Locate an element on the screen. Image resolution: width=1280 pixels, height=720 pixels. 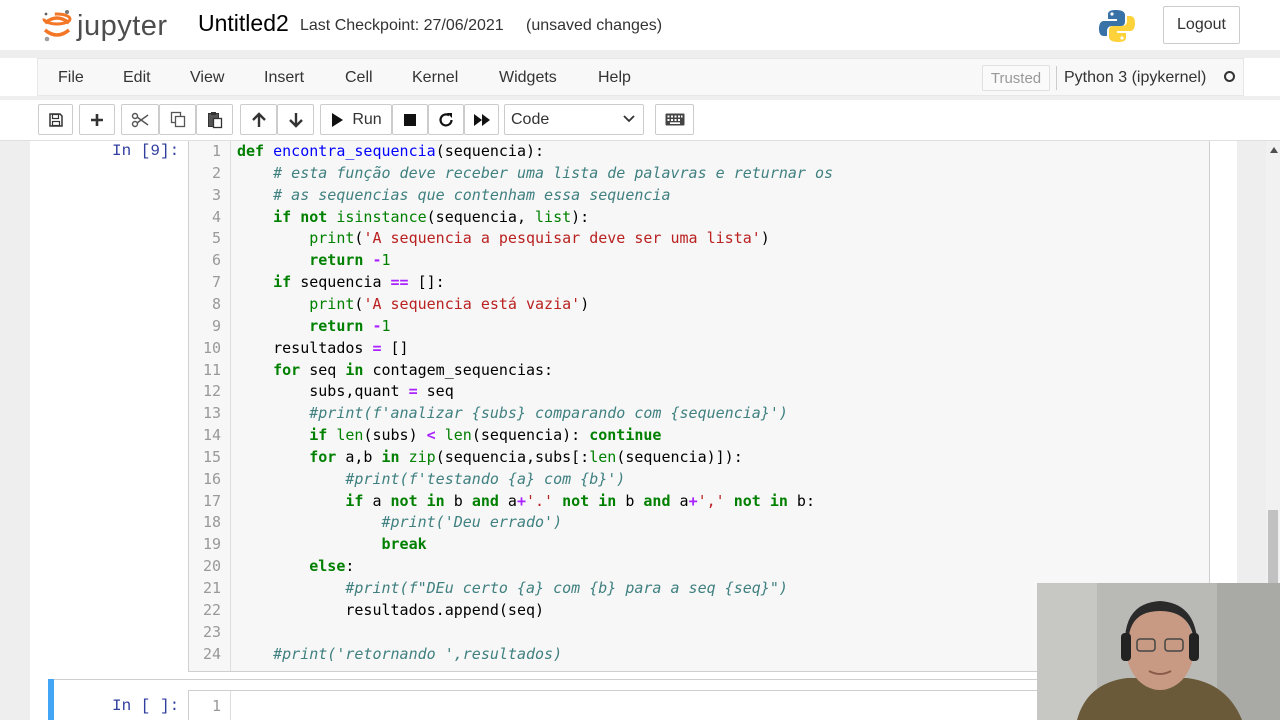
code-text: if not isinstance(sequencia, list): is located at coordinates (431, 216).